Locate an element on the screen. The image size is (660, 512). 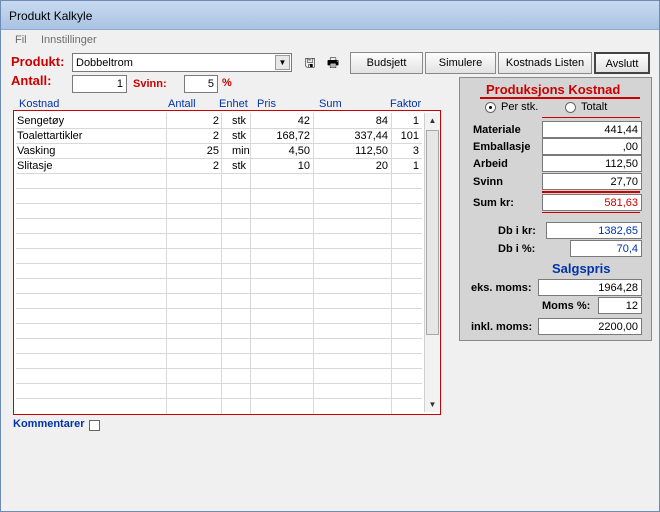
kostnads-listen-button: Kostnads Listen is located at coordinates (545, 63).